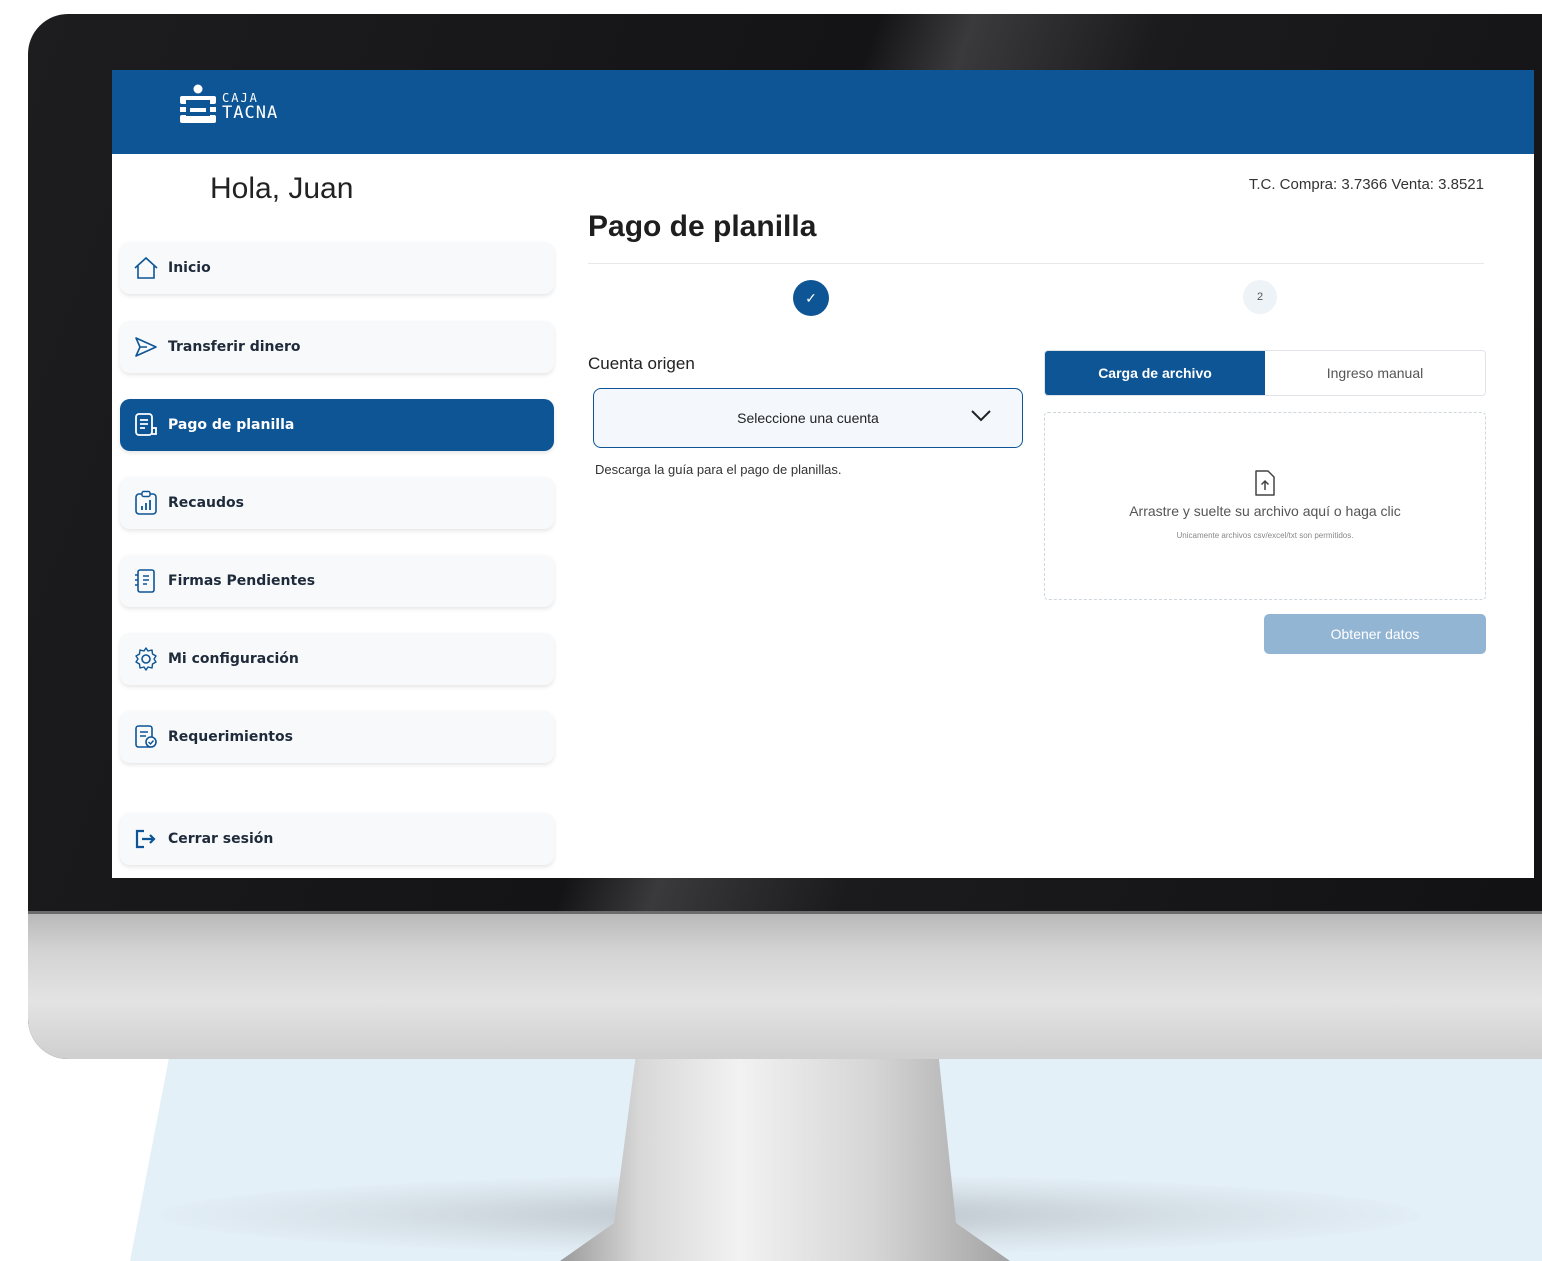 The image size is (1542, 1261). What do you see at coordinates (337, 581) in the screenshot?
I see `sidebar-item-firmas: Firmas Pendientes` at bounding box center [337, 581].